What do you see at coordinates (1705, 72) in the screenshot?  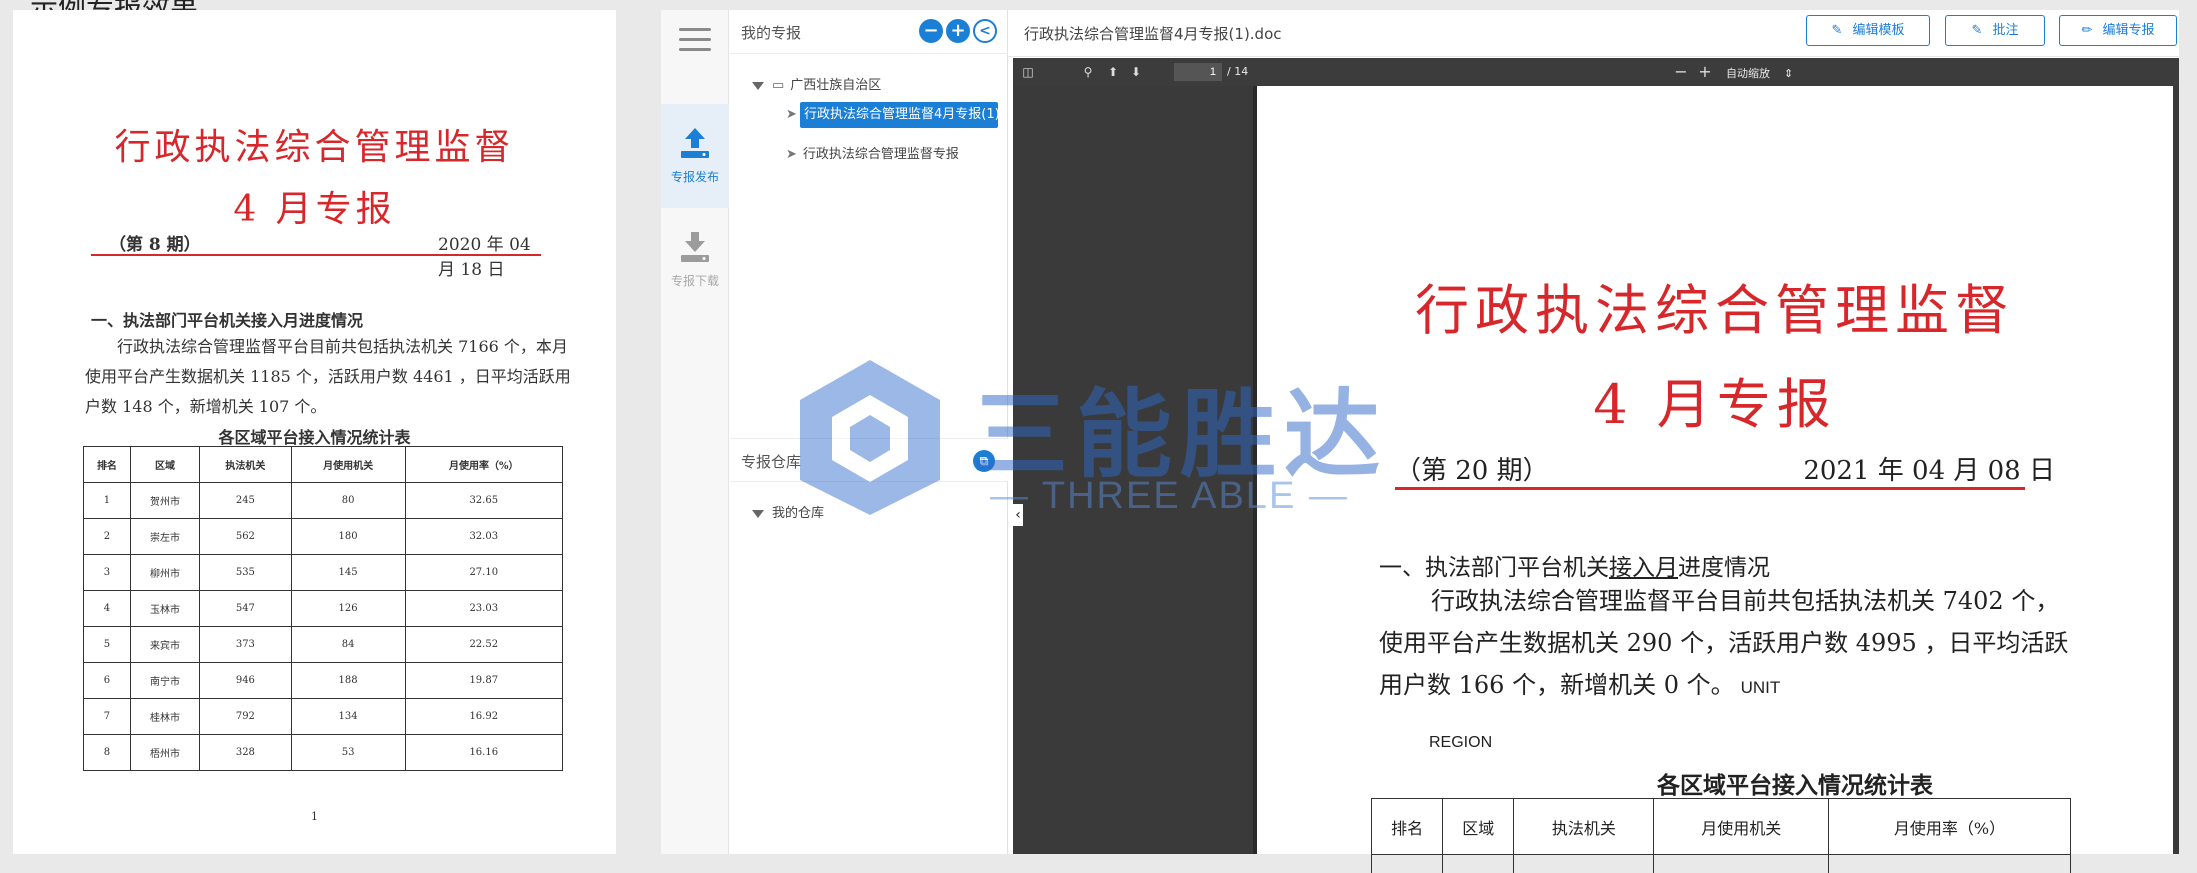 I see `zoom-in-icon: +` at bounding box center [1705, 72].